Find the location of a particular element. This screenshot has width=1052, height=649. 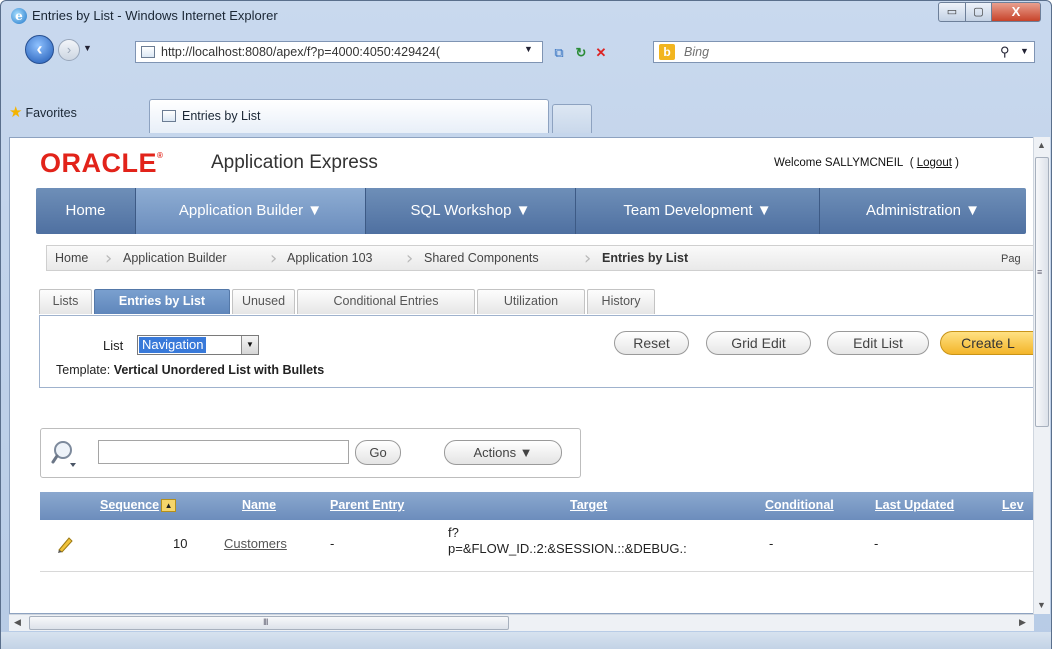

welcome-text: Welcome SALLYMCNEIL ( Logout ) is located at coordinates (866, 163).